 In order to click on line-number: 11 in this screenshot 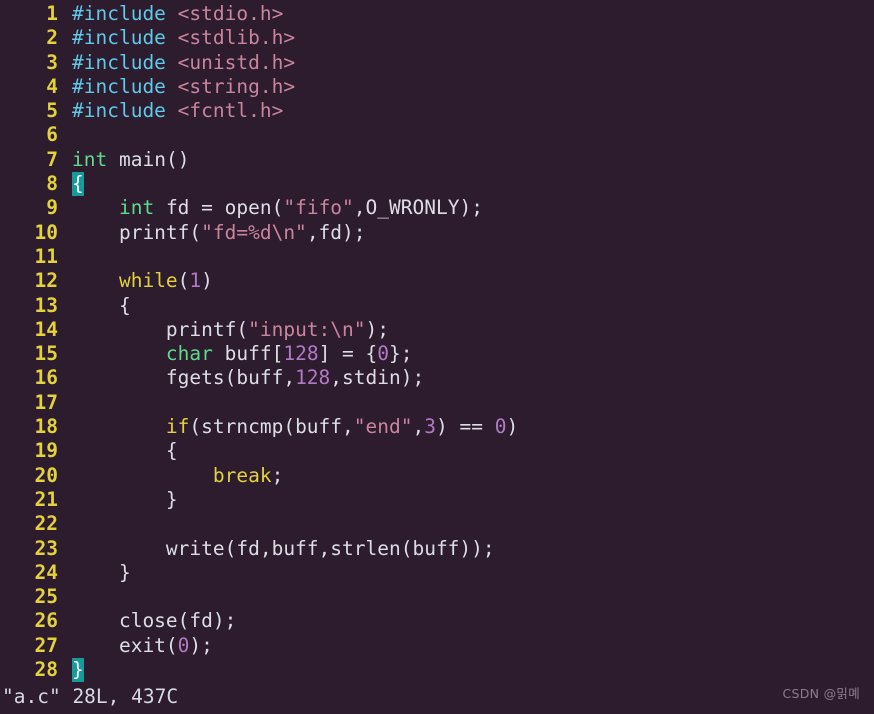, I will do `click(46, 256)`.